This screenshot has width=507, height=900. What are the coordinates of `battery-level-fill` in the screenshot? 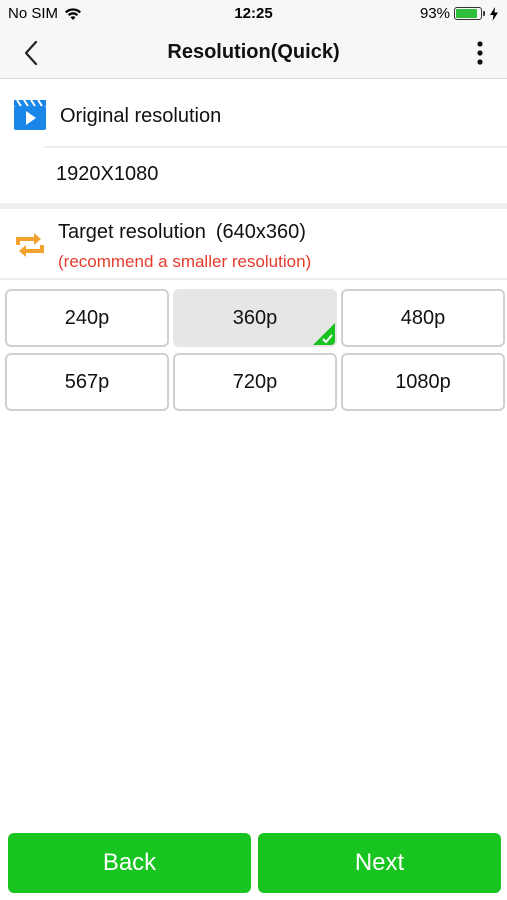 It's located at (466, 13).